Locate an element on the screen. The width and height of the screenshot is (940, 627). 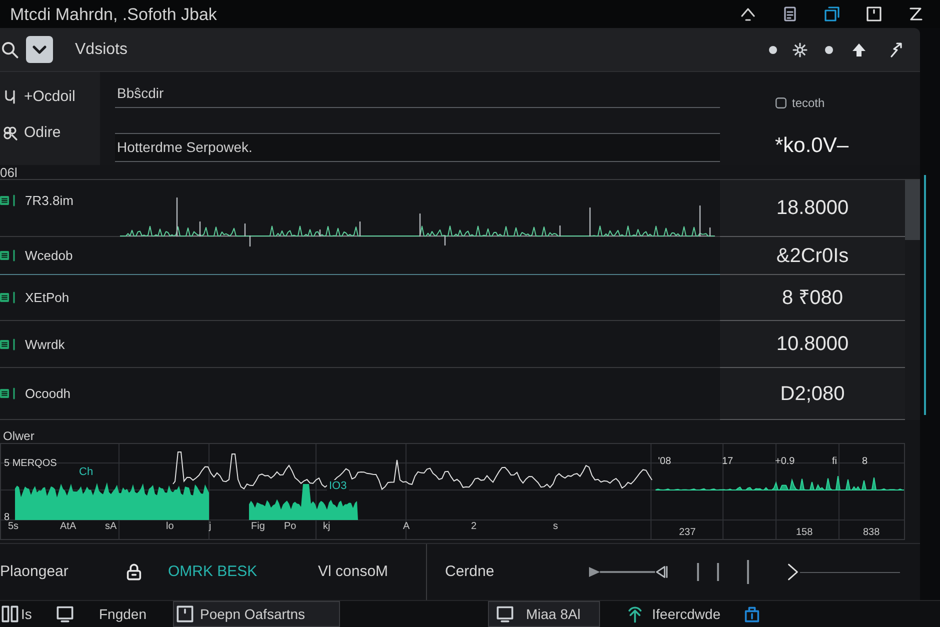
hook-icon is located at coordinates (10, 97).